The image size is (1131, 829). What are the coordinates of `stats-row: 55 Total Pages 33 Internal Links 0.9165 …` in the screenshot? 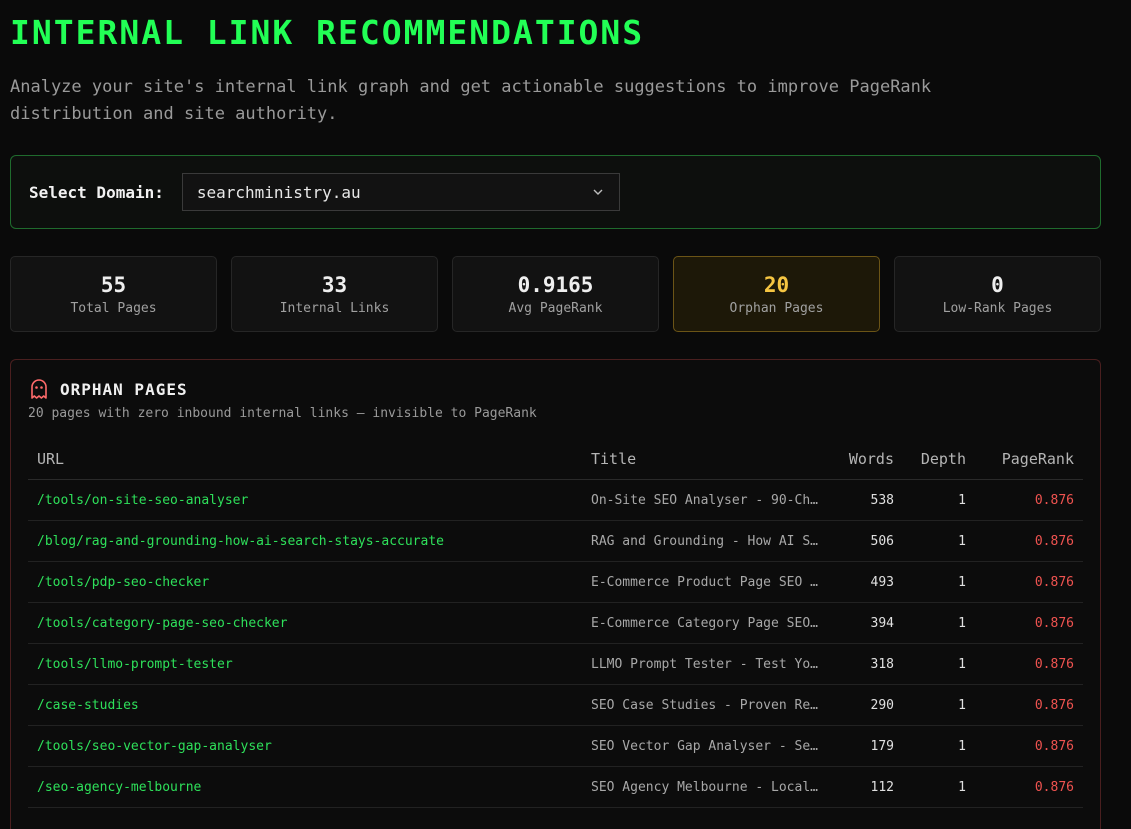 It's located at (555, 294).